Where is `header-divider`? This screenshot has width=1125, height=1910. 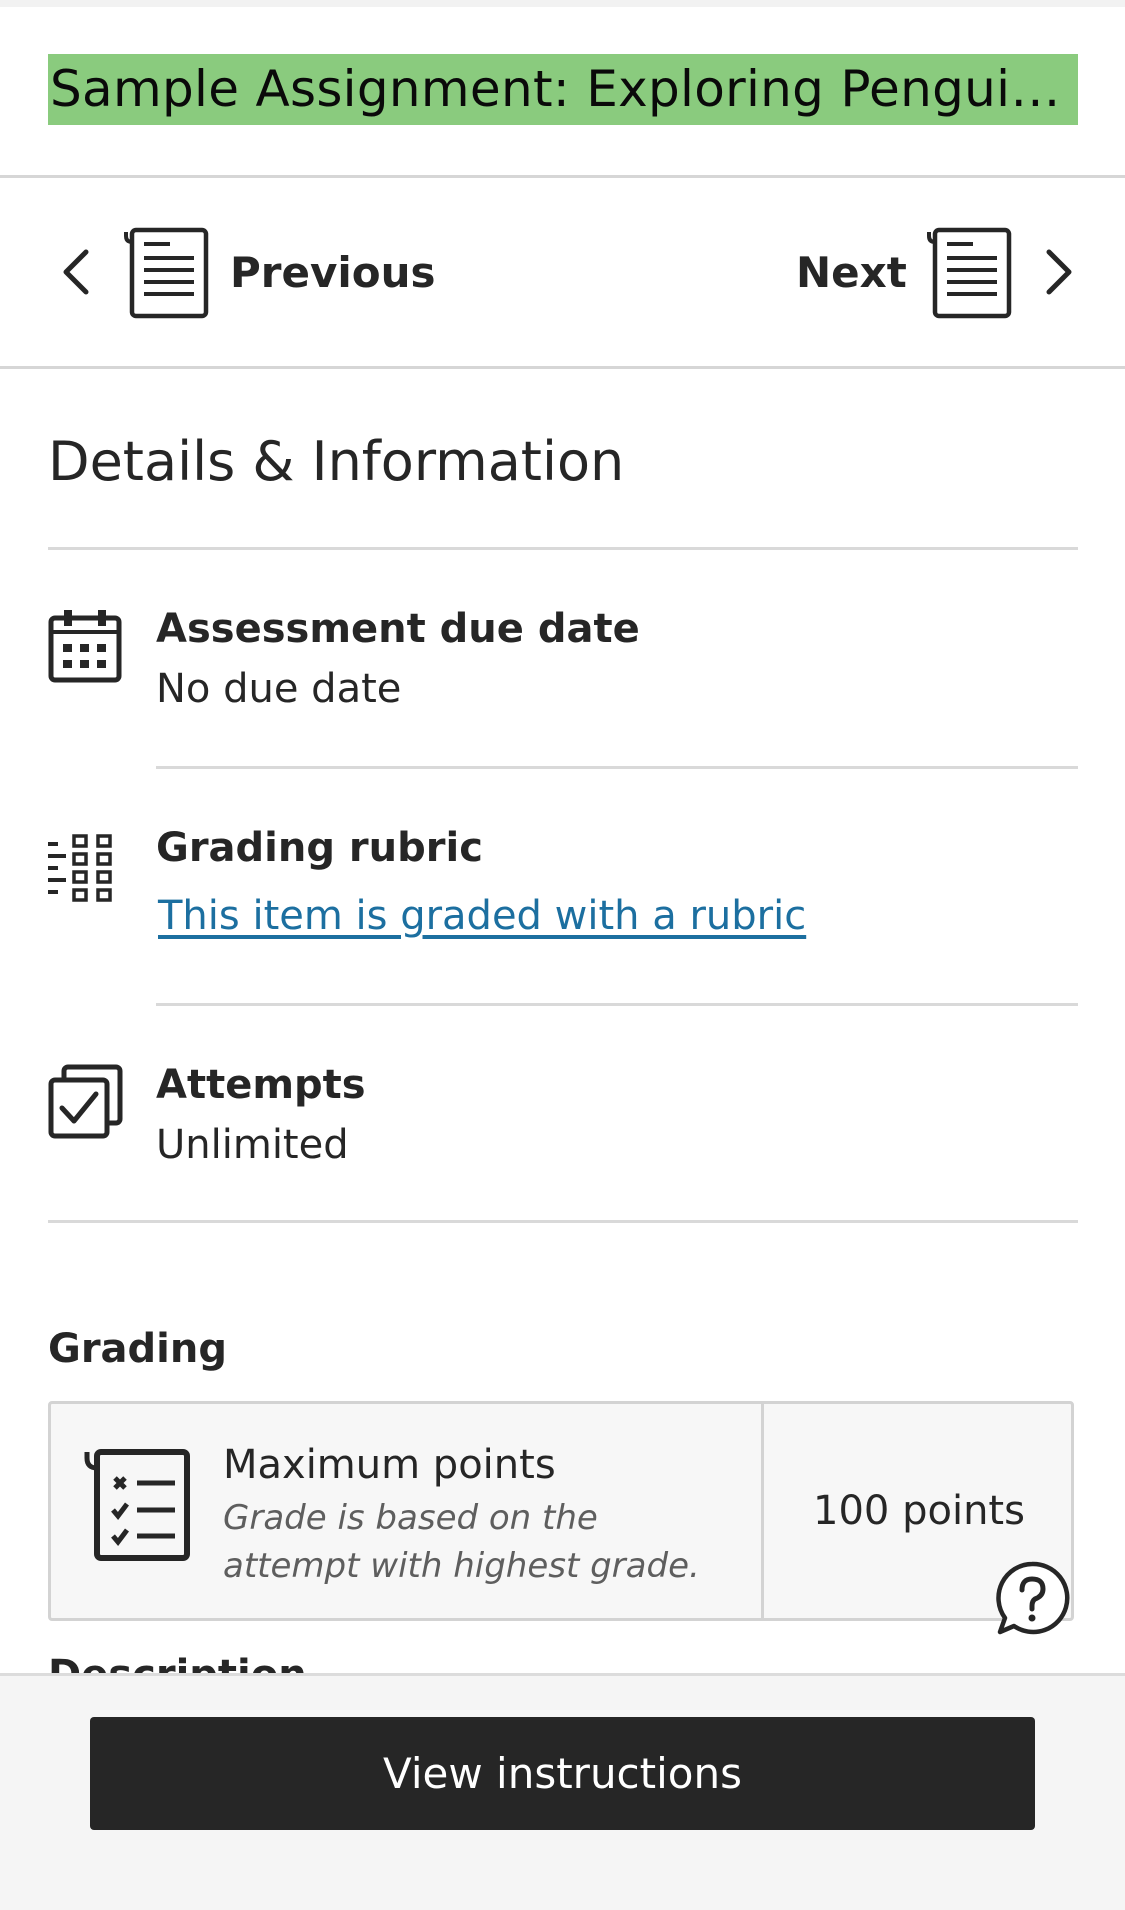
header-divider is located at coordinates (562, 176).